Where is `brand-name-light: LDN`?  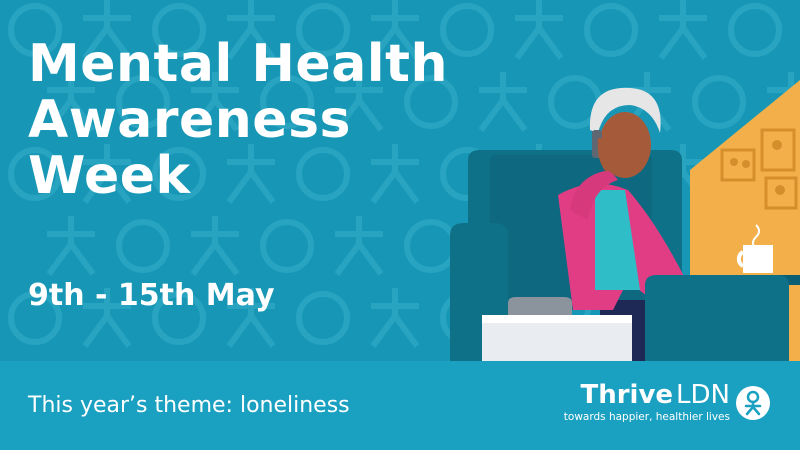
brand-name-light: LDN is located at coordinates (703, 395).